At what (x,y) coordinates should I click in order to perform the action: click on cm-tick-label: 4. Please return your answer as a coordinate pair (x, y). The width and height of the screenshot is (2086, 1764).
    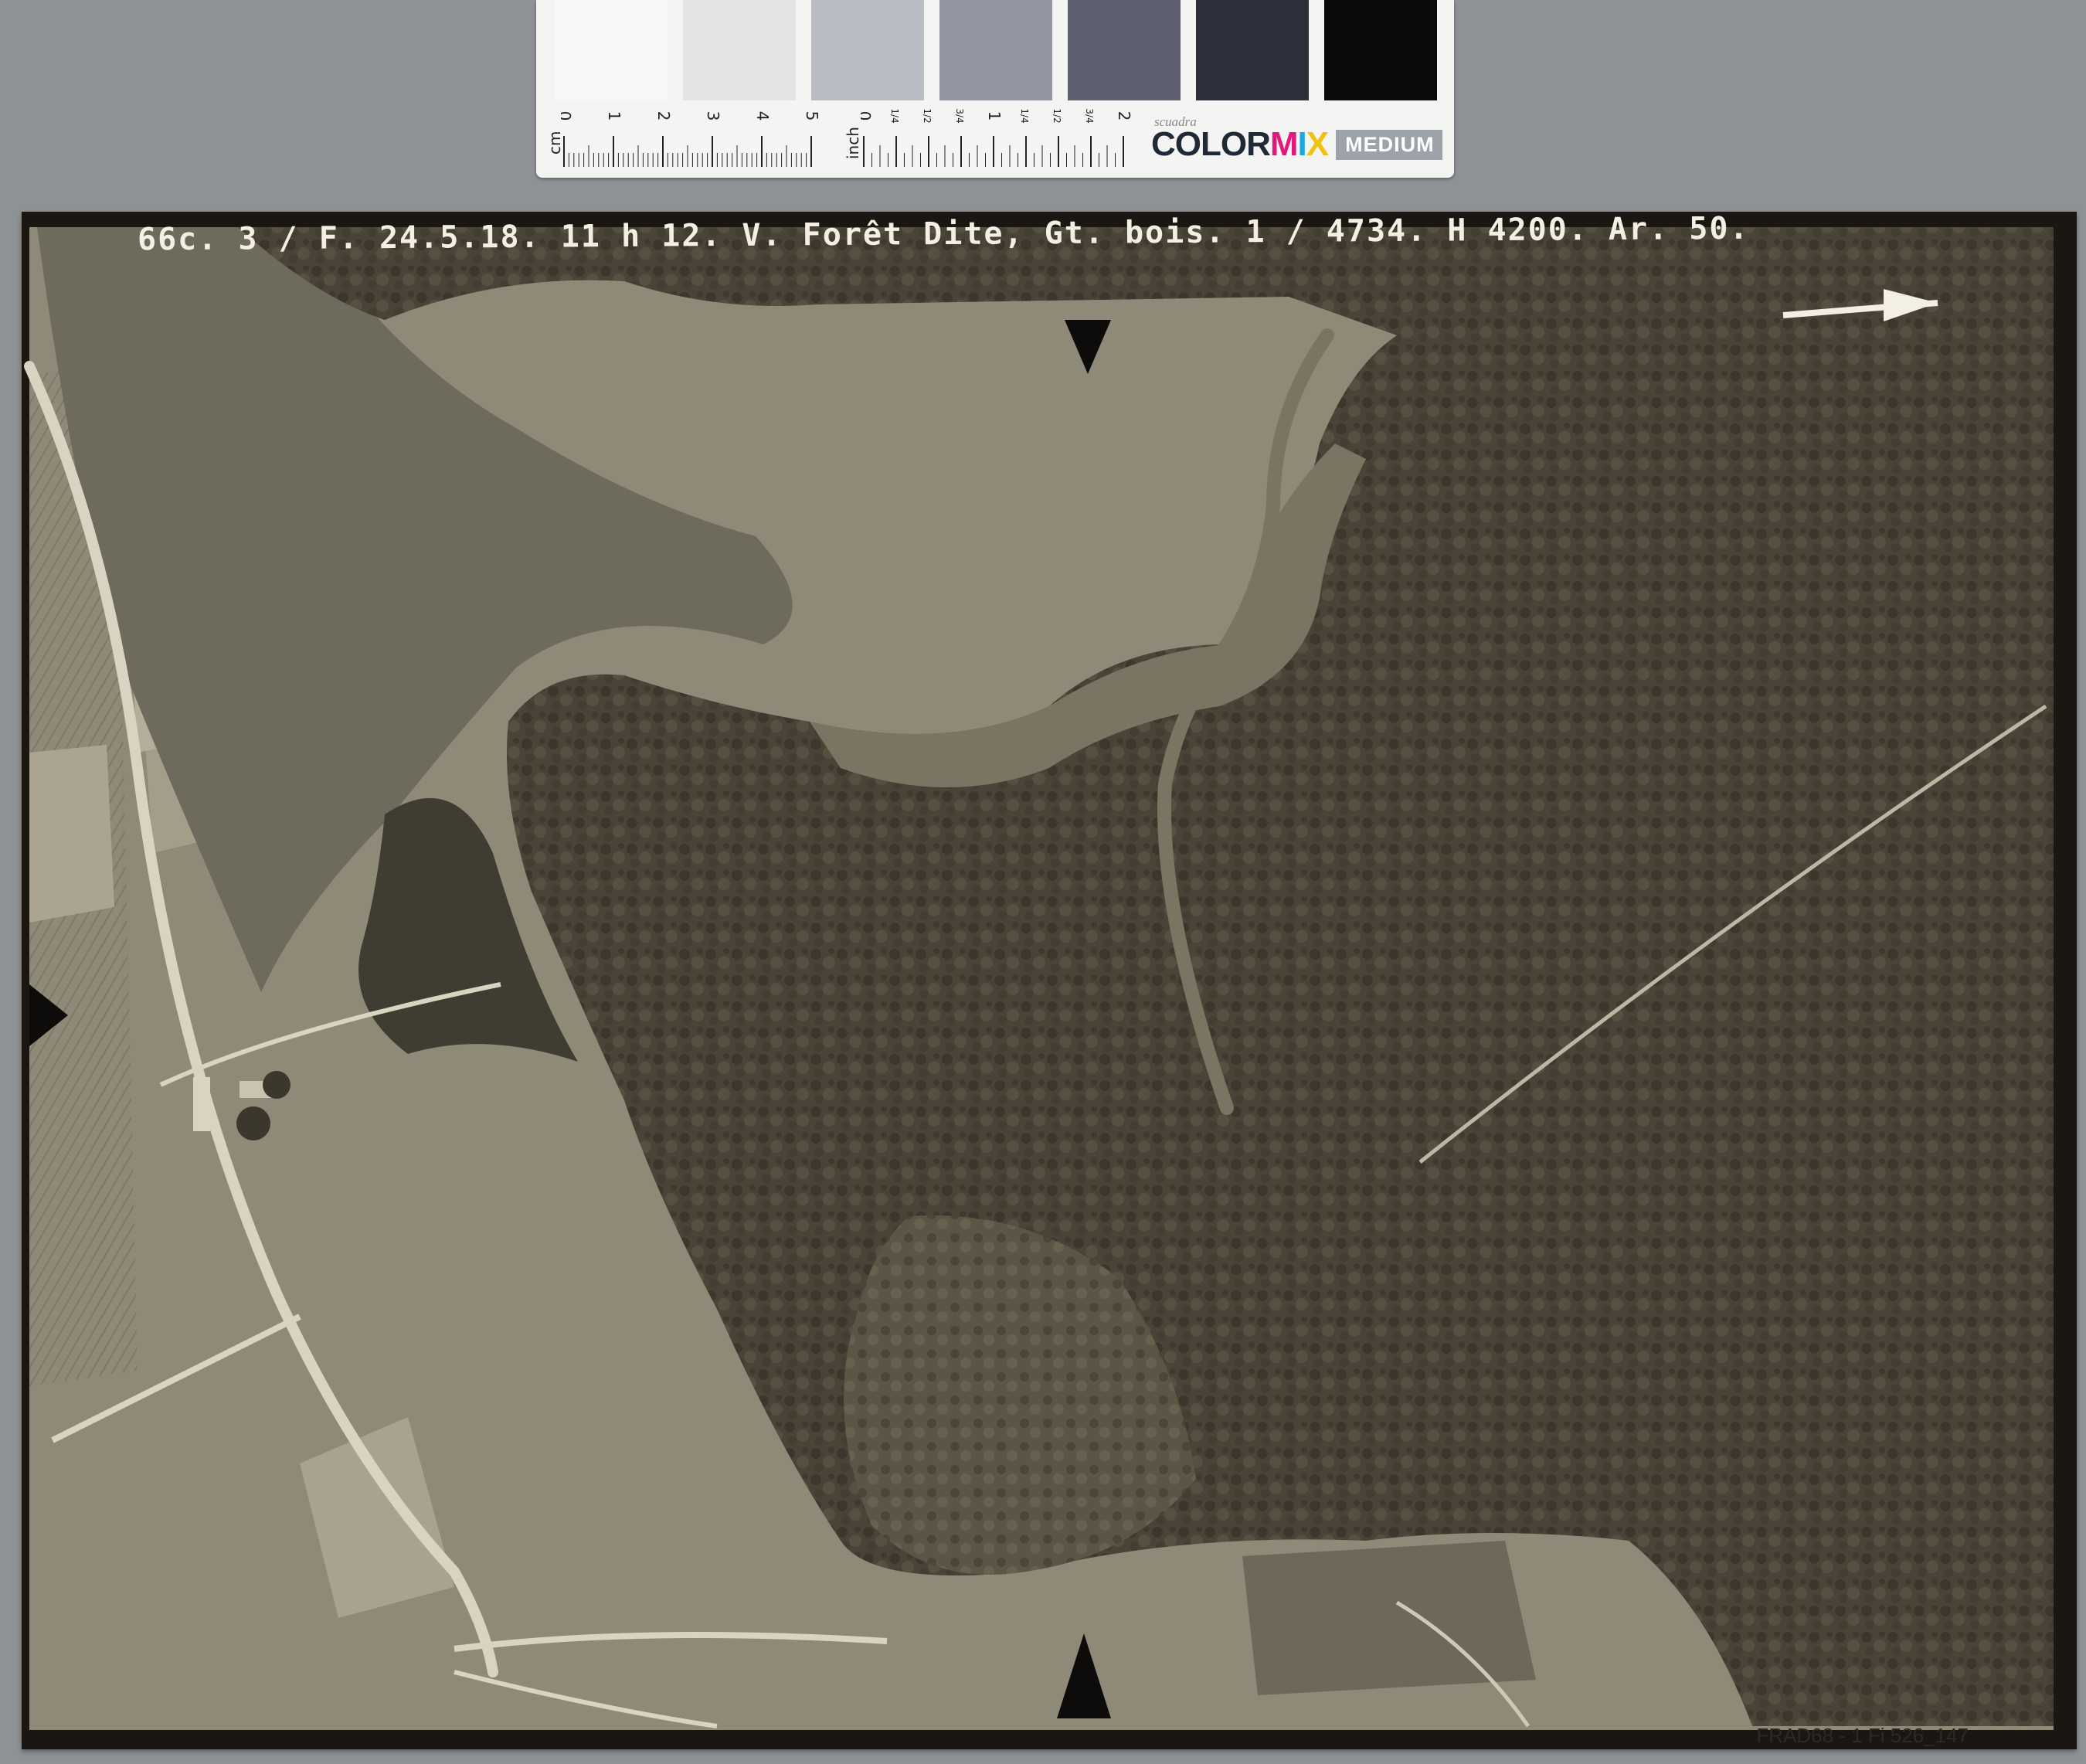
    Looking at the image, I should click on (762, 116).